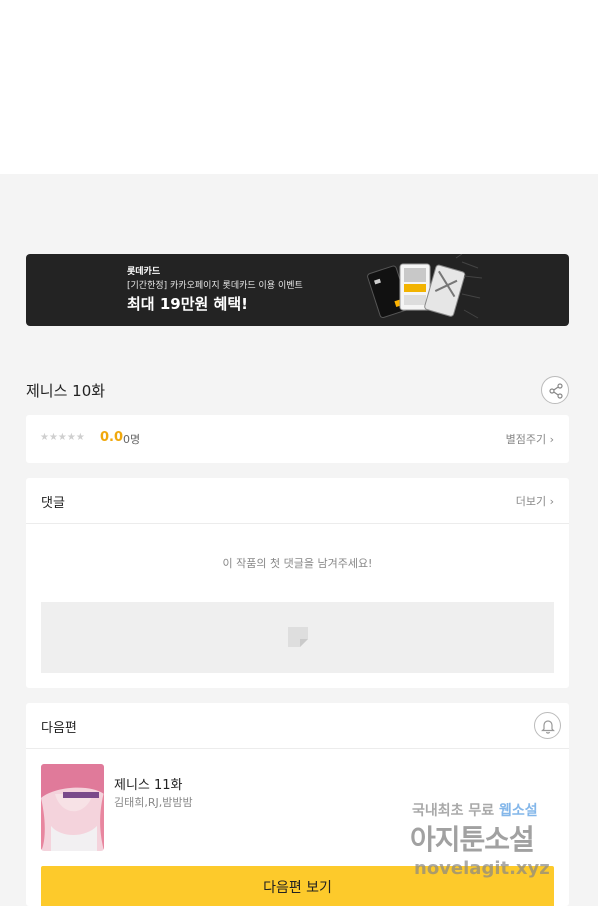 This screenshot has height=906, width=598. What do you see at coordinates (66, 391) in the screenshot?
I see `episode-title: 제니스 10화` at bounding box center [66, 391].